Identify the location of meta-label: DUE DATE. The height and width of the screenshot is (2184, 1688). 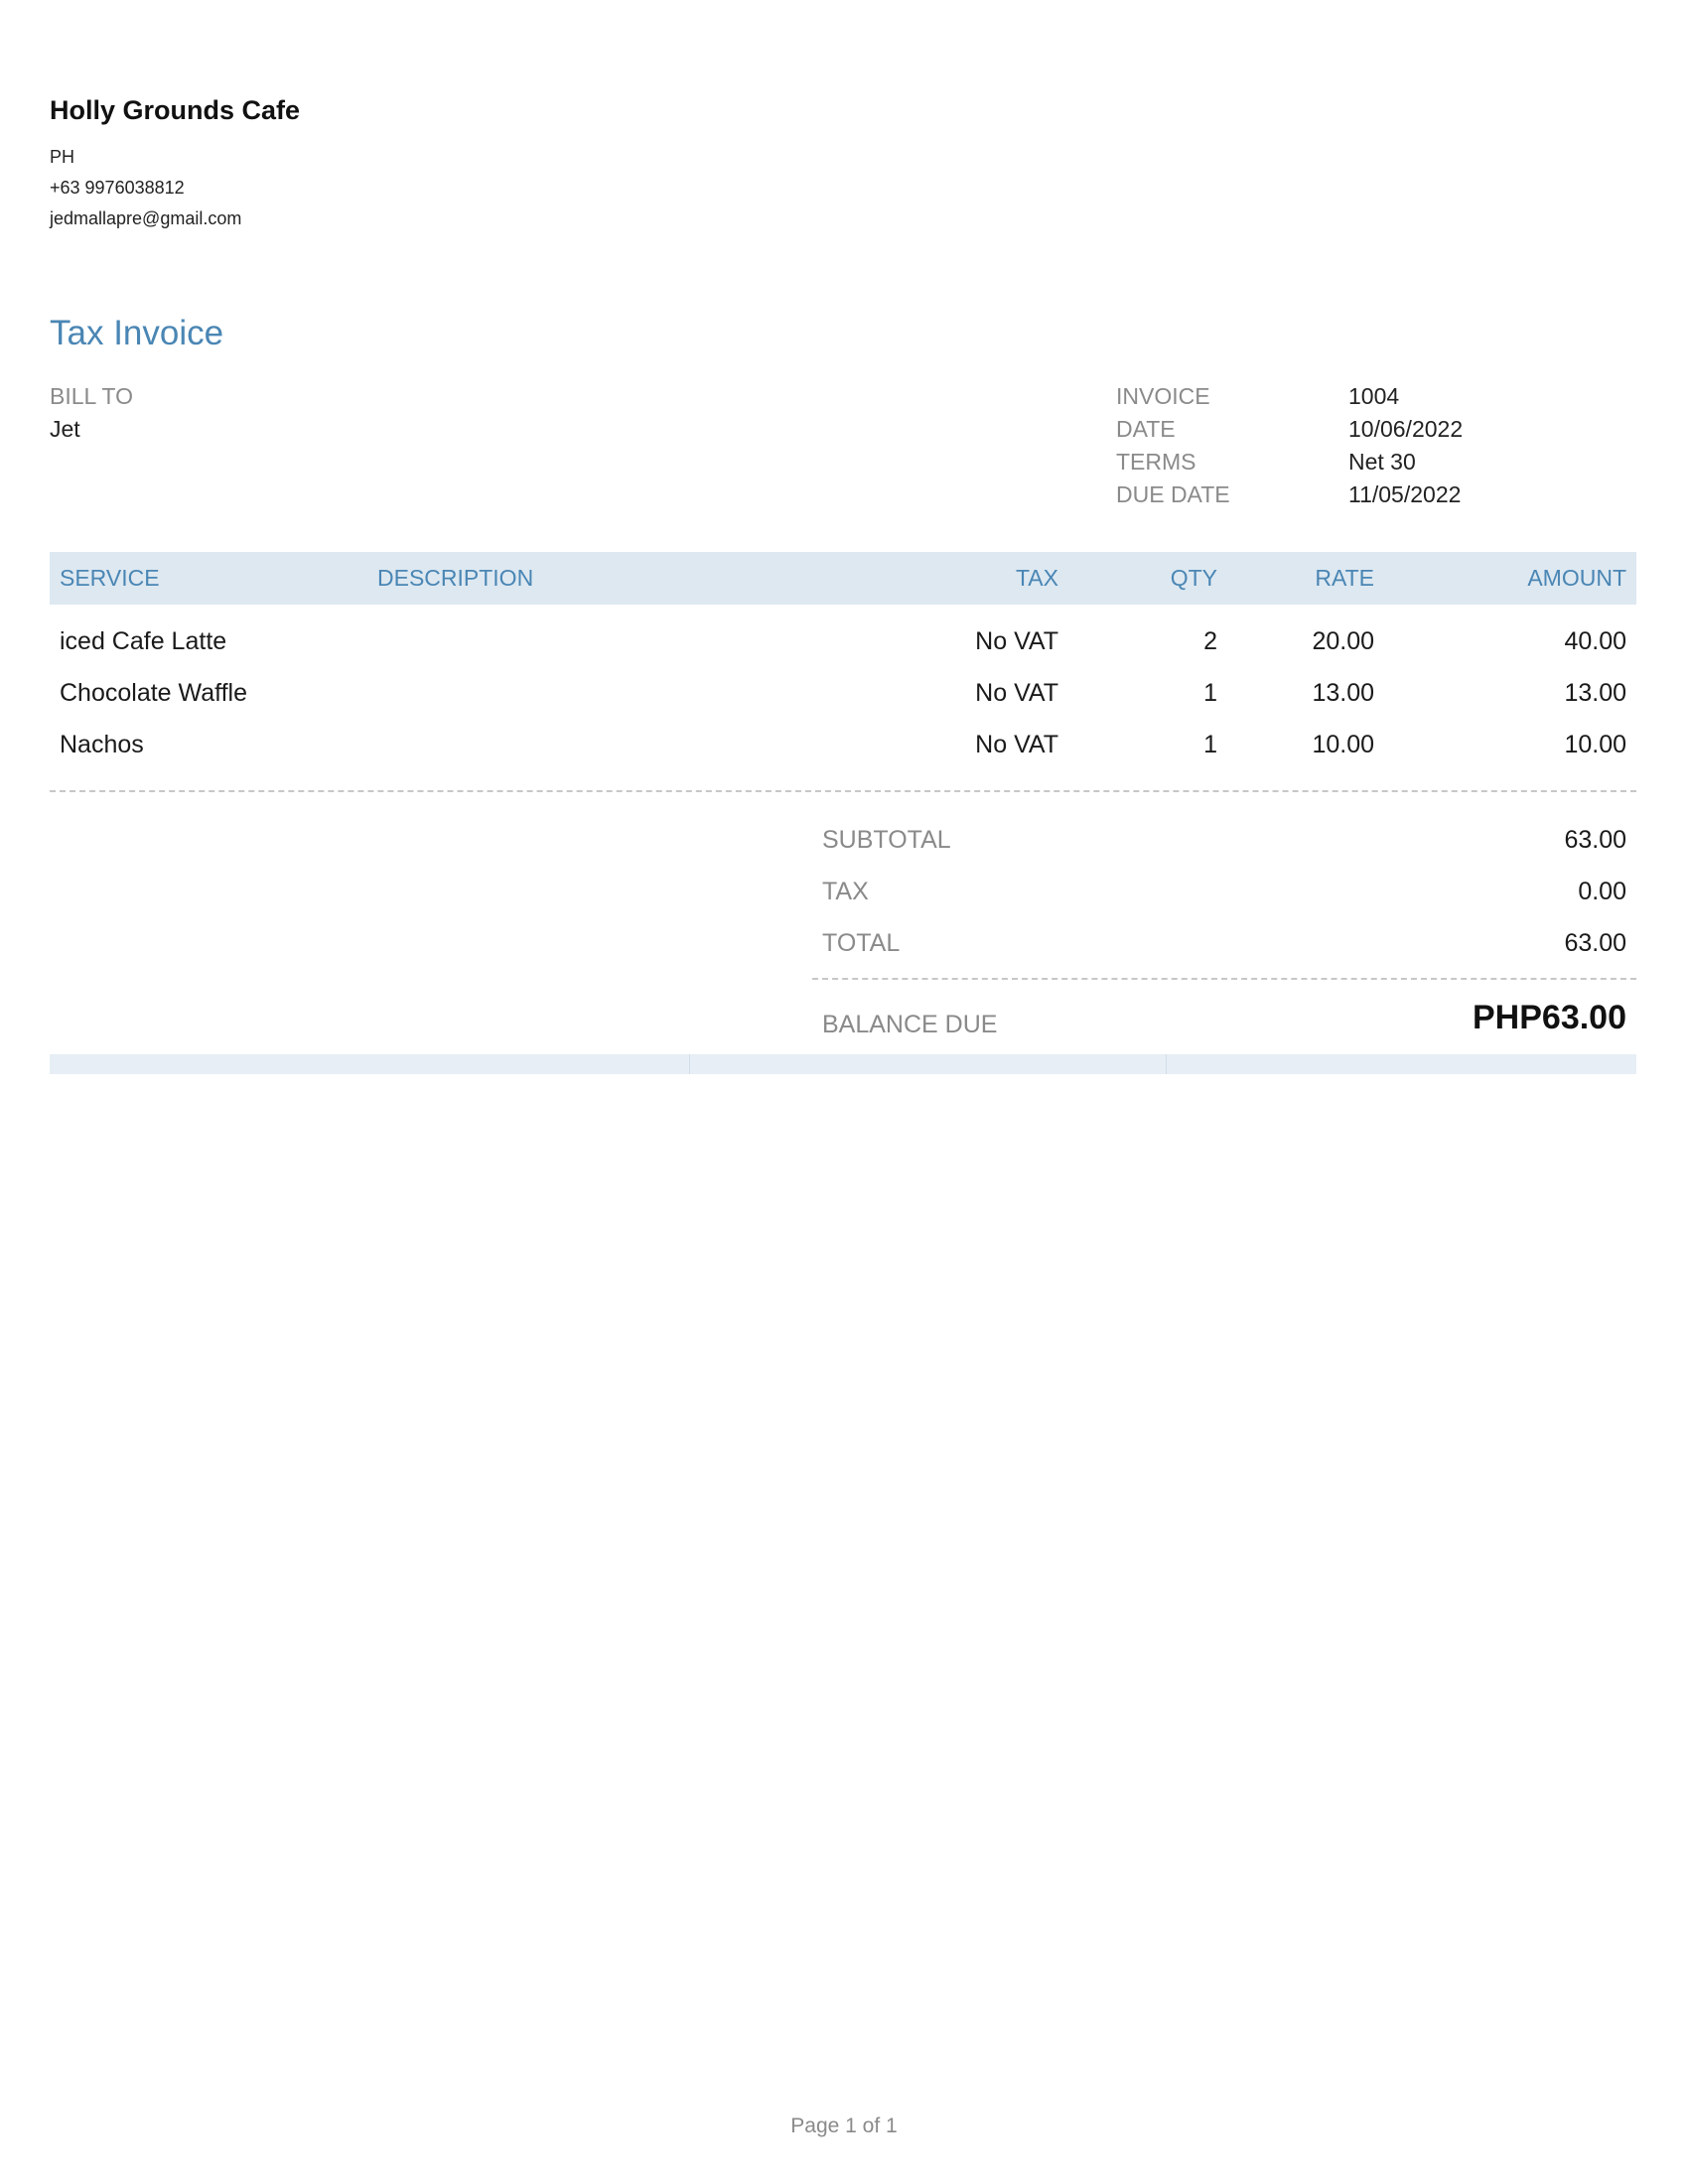
(1173, 494).